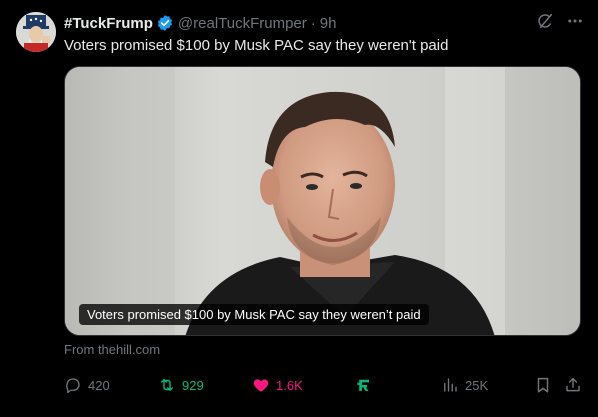 This screenshot has width=598, height=417. What do you see at coordinates (165, 23) in the screenshot?
I see `verified-badge-icon` at bounding box center [165, 23].